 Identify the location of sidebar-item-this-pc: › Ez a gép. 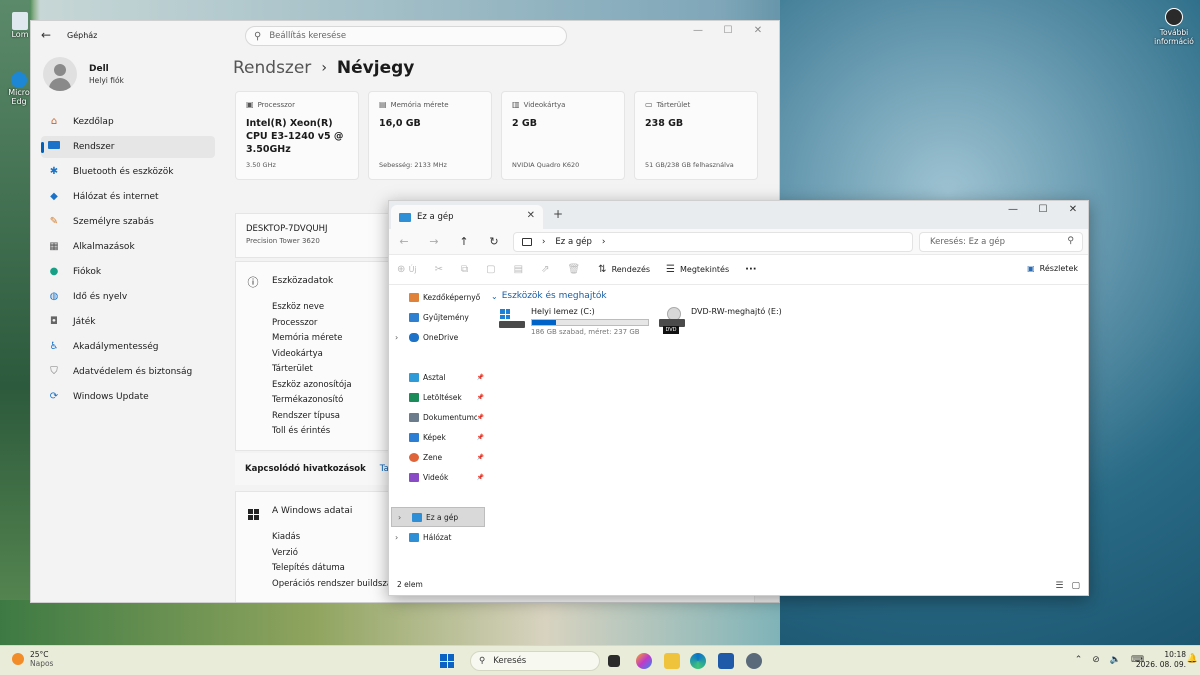
(438, 517).